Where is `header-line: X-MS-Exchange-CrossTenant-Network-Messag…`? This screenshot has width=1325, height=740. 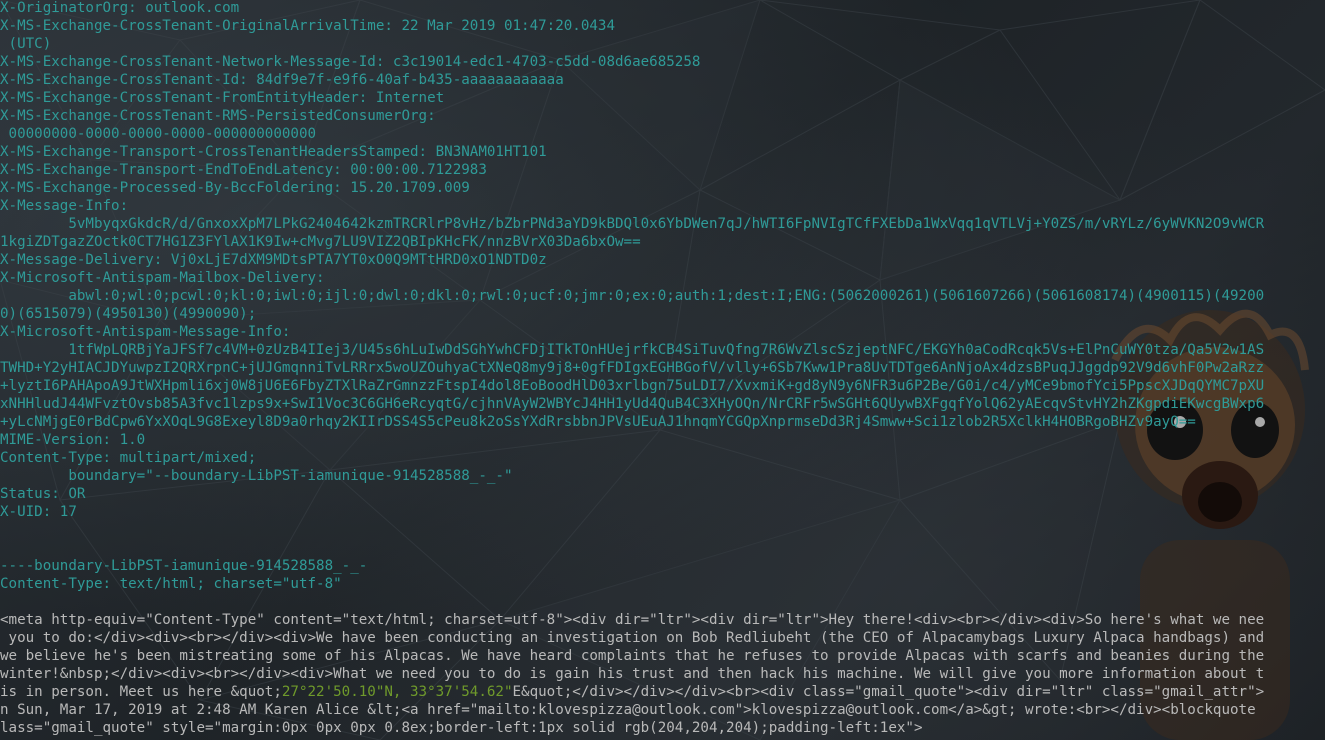
header-line: X-MS-Exchange-CrossTenant-Network-Messag… is located at coordinates (350, 62).